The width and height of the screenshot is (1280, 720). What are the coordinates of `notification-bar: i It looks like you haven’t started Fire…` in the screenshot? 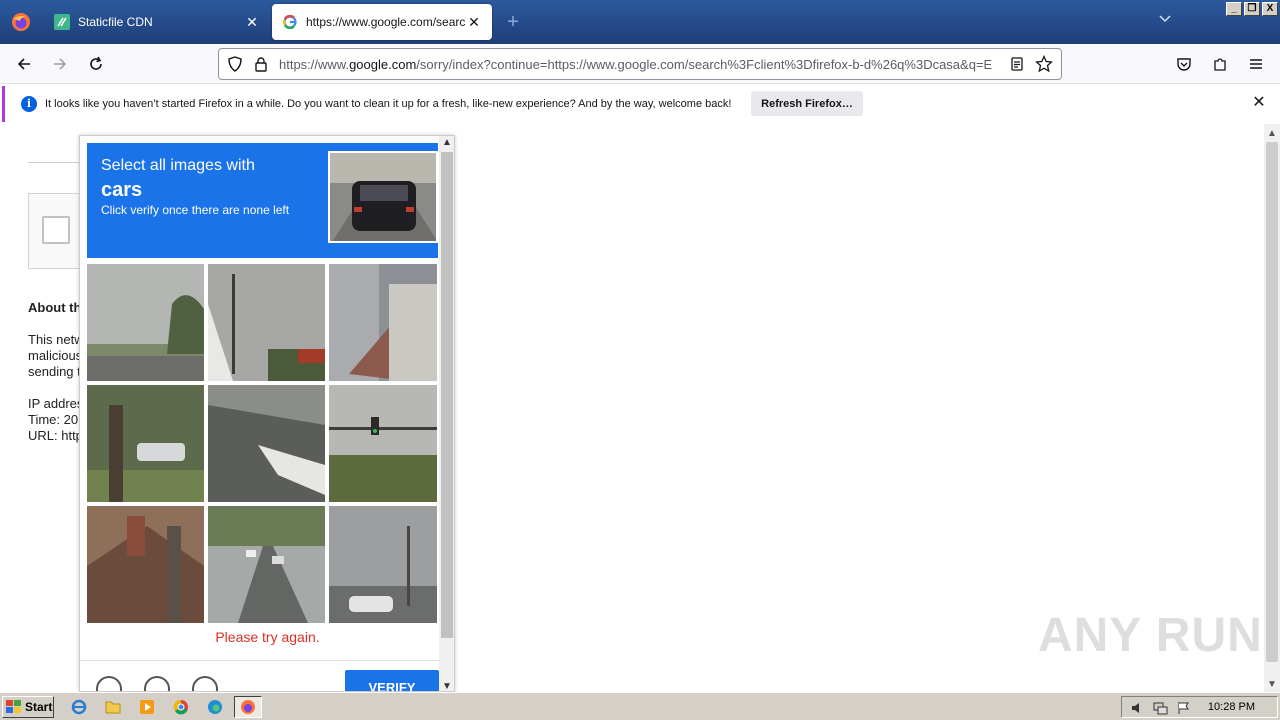 It's located at (639, 104).